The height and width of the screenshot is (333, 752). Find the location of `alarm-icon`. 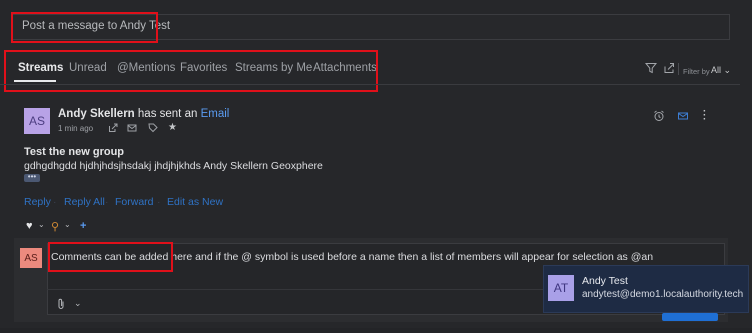

alarm-icon is located at coordinates (659, 116).